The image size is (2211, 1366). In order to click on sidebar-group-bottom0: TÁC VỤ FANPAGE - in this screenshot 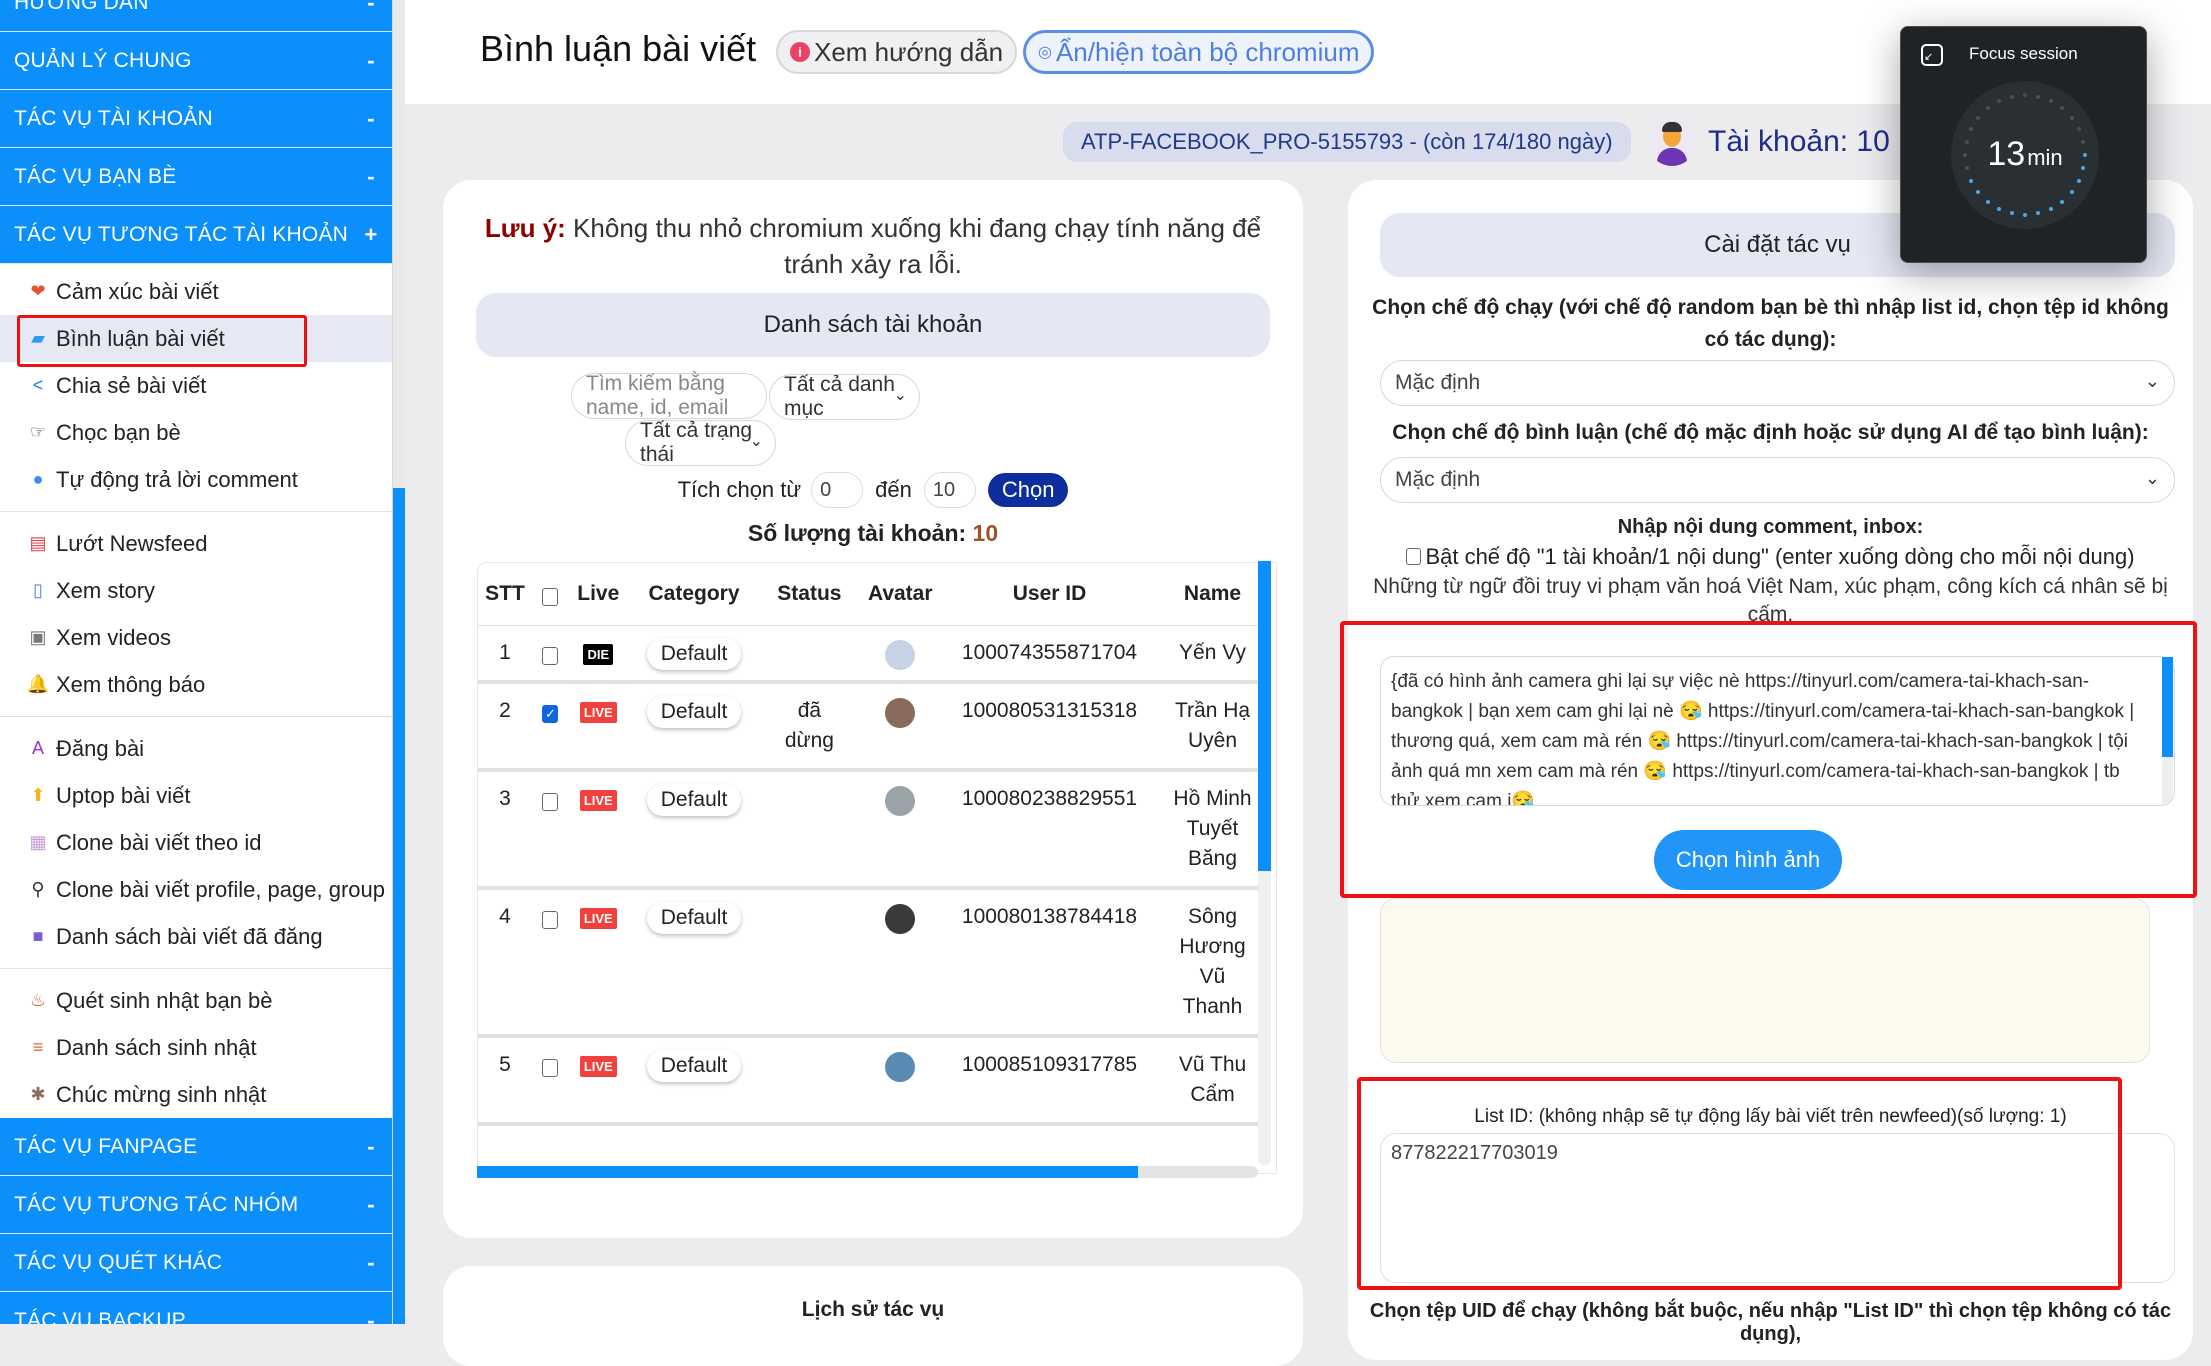, I will do `click(196, 1147)`.